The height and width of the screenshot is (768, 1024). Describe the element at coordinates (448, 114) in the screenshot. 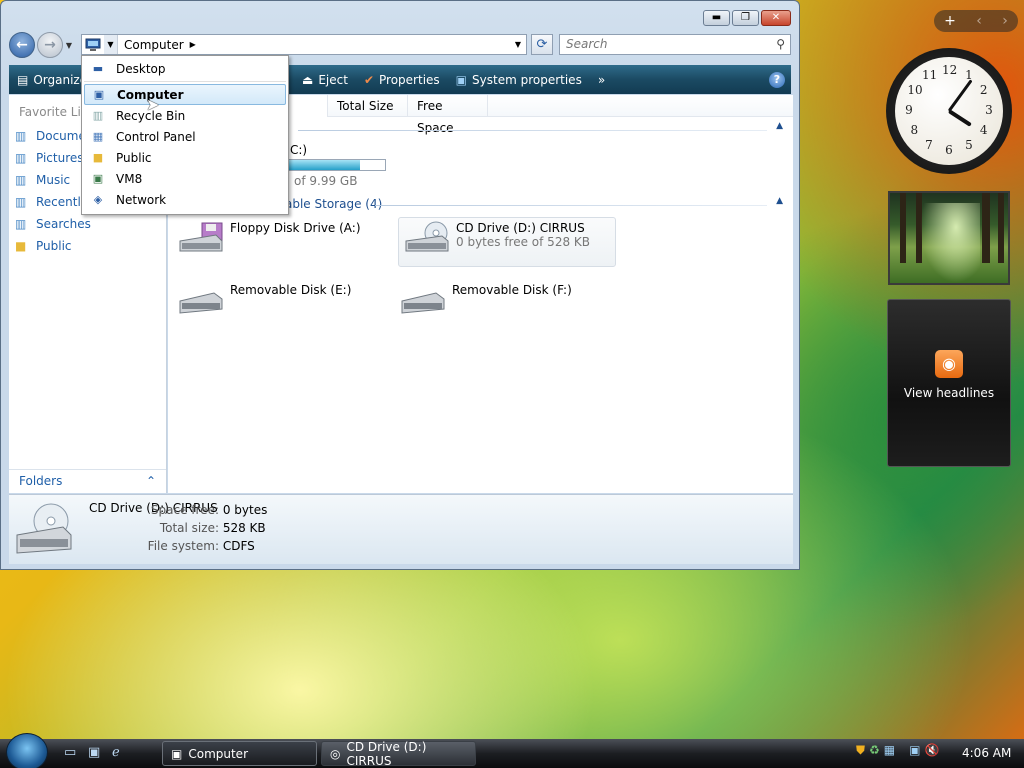

I see `column-header-free-space: Free Space` at that location.